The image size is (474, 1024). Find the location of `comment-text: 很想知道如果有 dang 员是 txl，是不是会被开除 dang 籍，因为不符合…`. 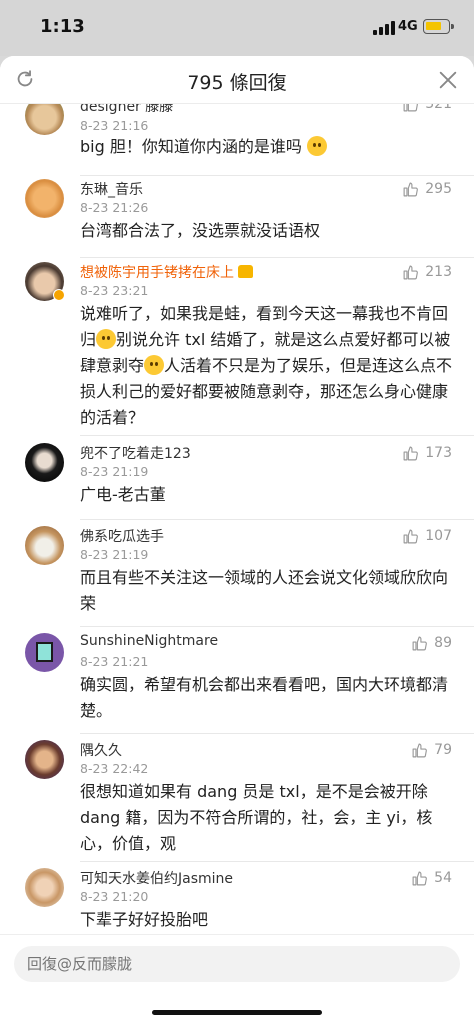

comment-text: 很想知道如果有 dang 员是 txl，是不是会被开除 dang 籍，因为不符合… is located at coordinates (256, 817).